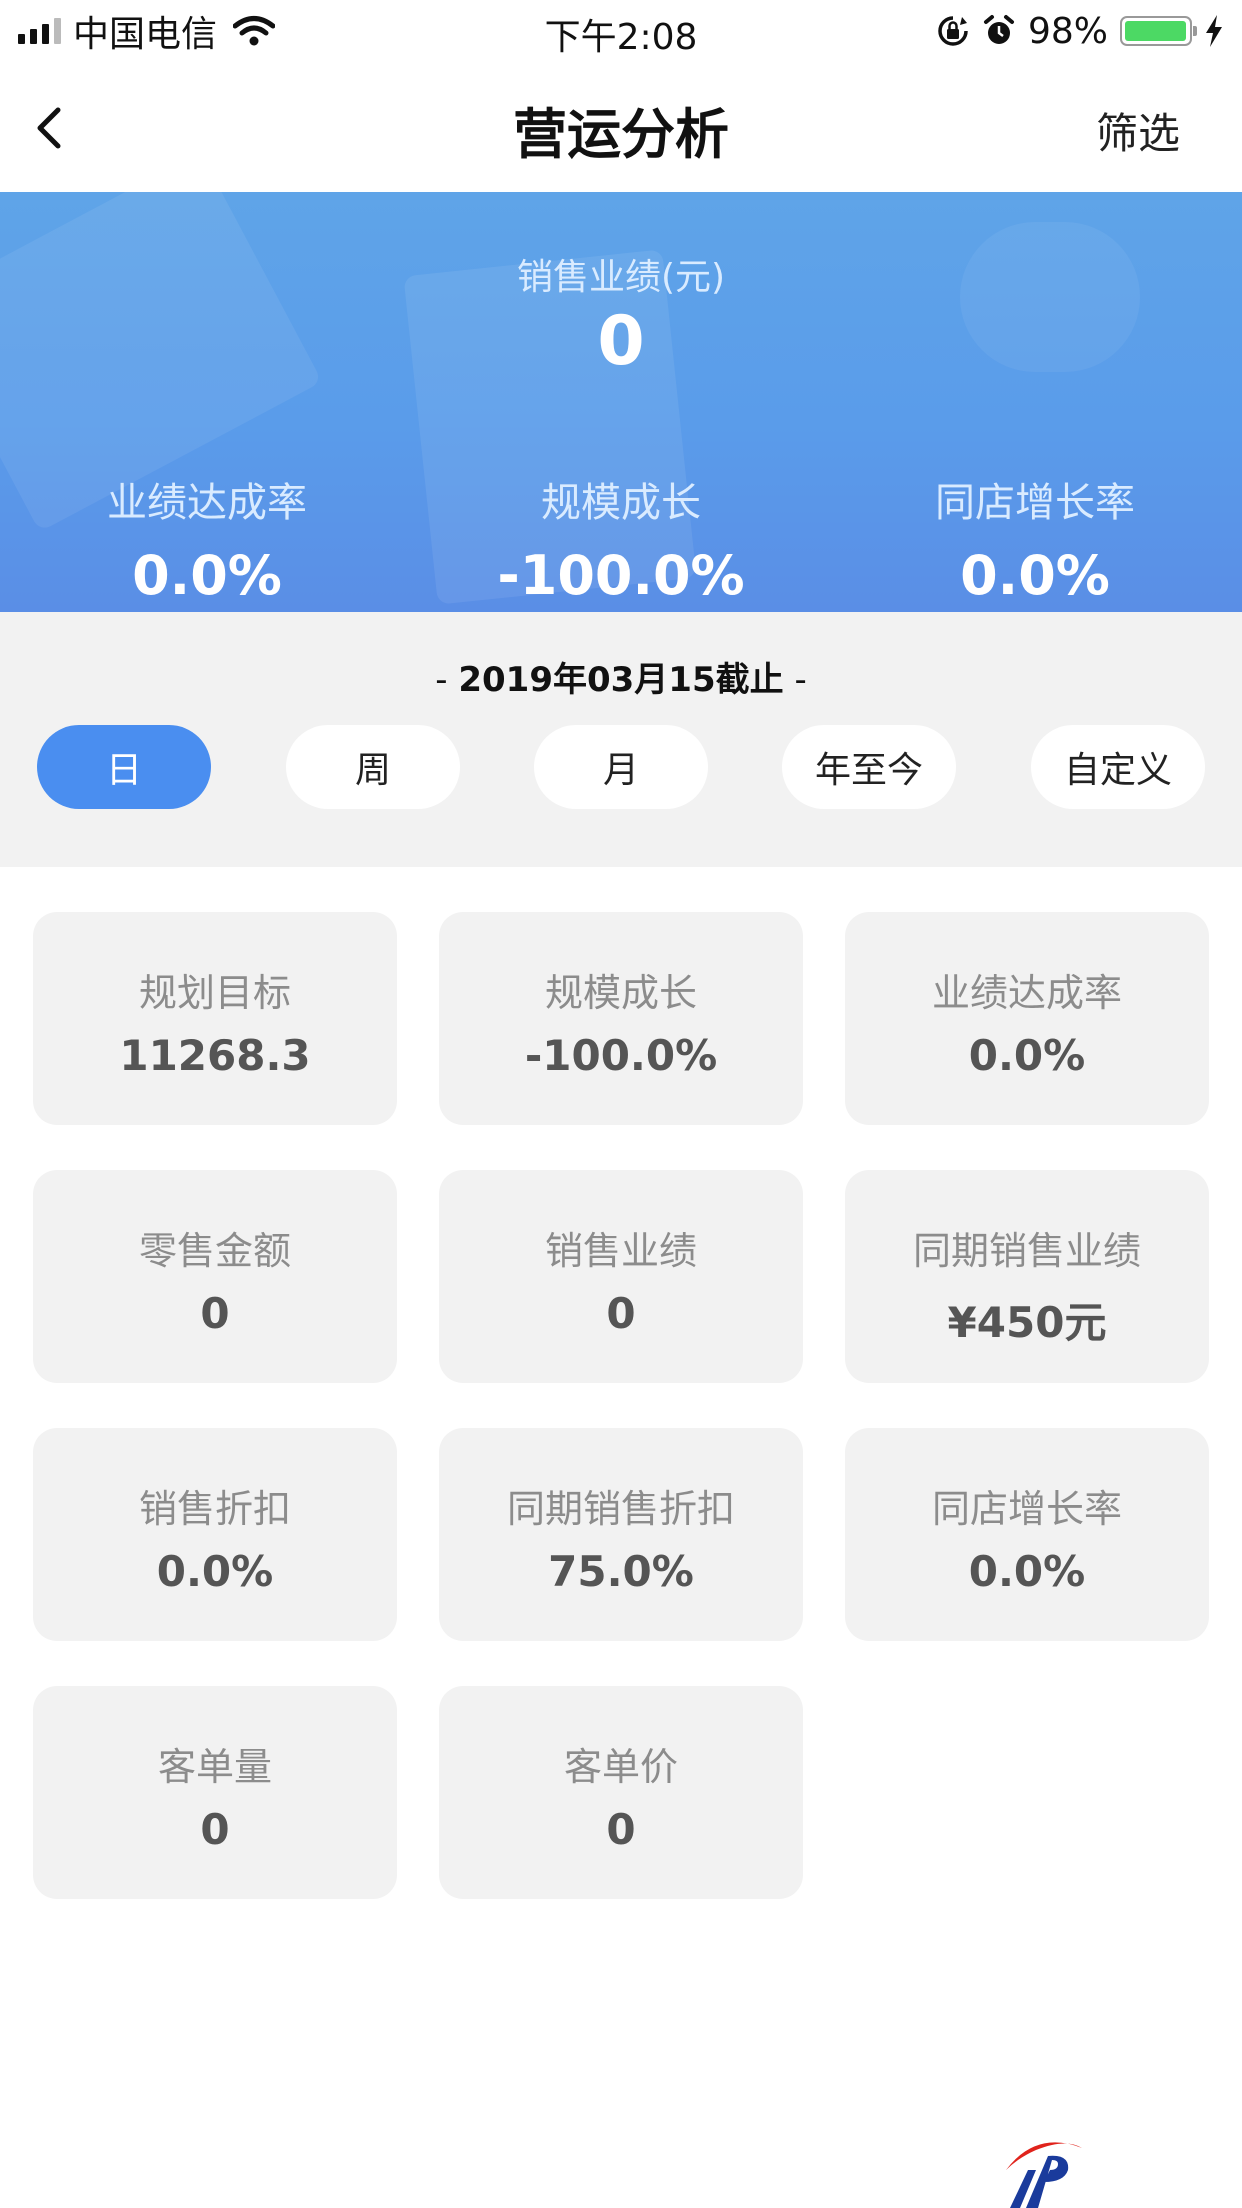  Describe the element at coordinates (1026, 993) in the screenshot. I see `metric-label: 业绩达成率` at that location.